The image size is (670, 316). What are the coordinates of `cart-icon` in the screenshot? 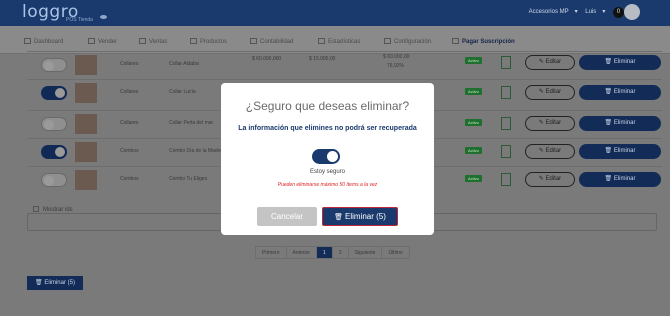 It's located at (91, 41).